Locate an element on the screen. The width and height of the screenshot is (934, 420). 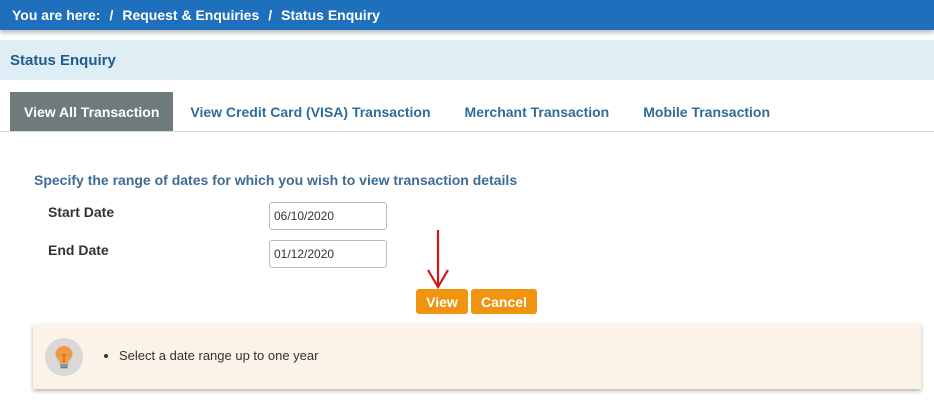
tip-item: Select a date range up to one year is located at coordinates (218, 355).